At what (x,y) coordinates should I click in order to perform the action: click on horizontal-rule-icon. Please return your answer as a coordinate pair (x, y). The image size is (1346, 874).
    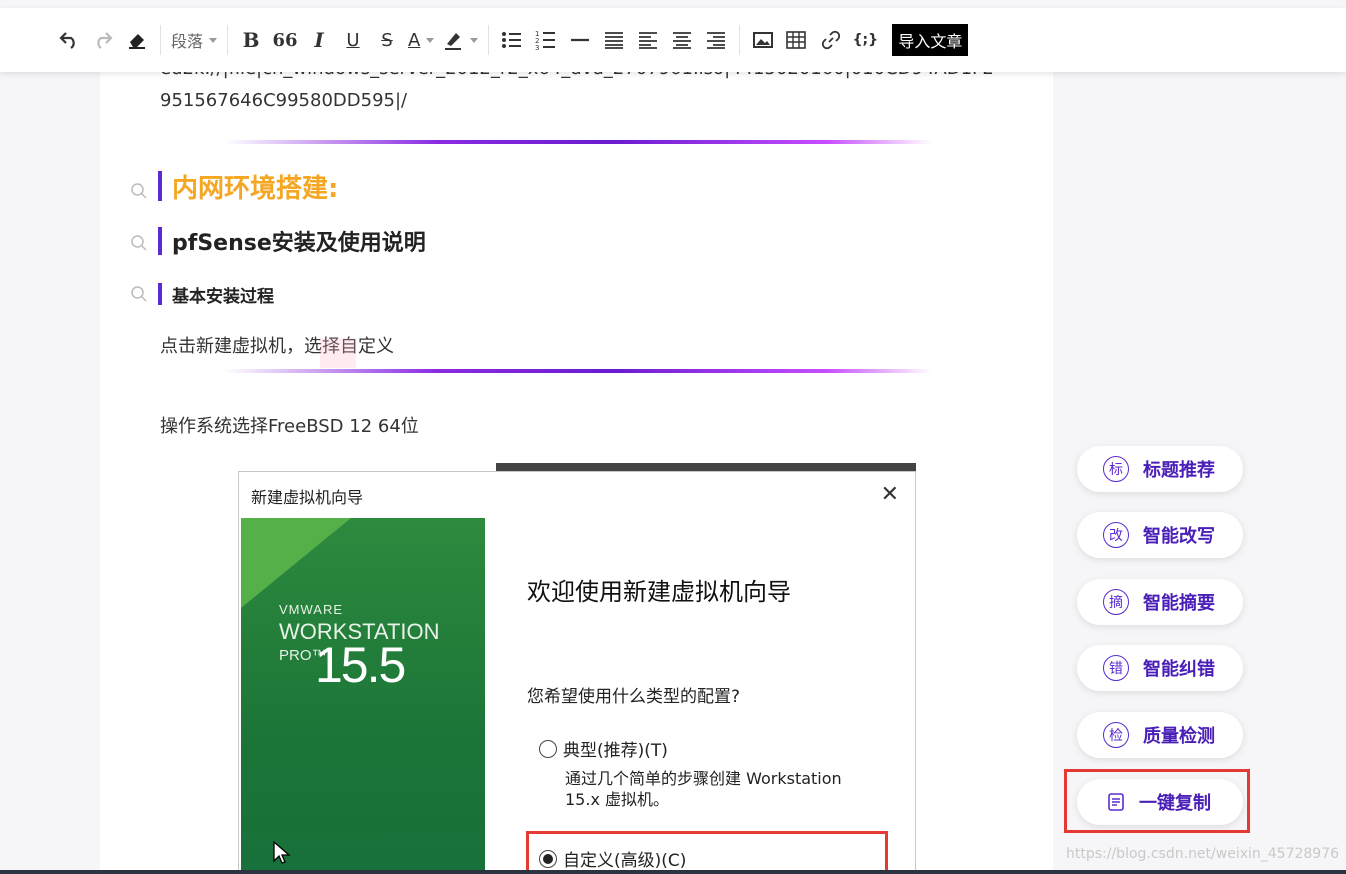
    Looking at the image, I should click on (580, 40).